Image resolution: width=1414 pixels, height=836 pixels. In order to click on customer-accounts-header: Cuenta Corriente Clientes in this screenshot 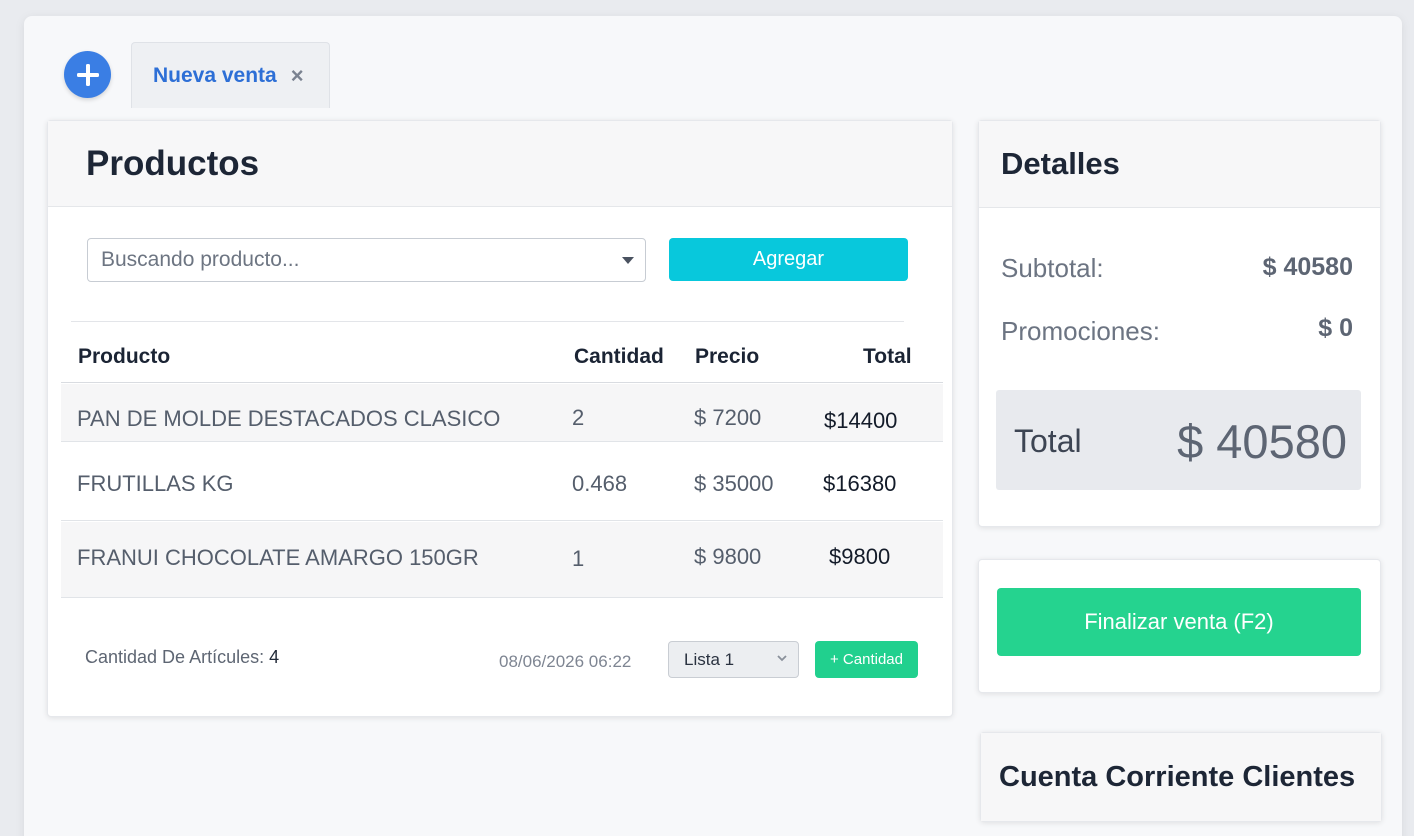, I will do `click(1181, 777)`.